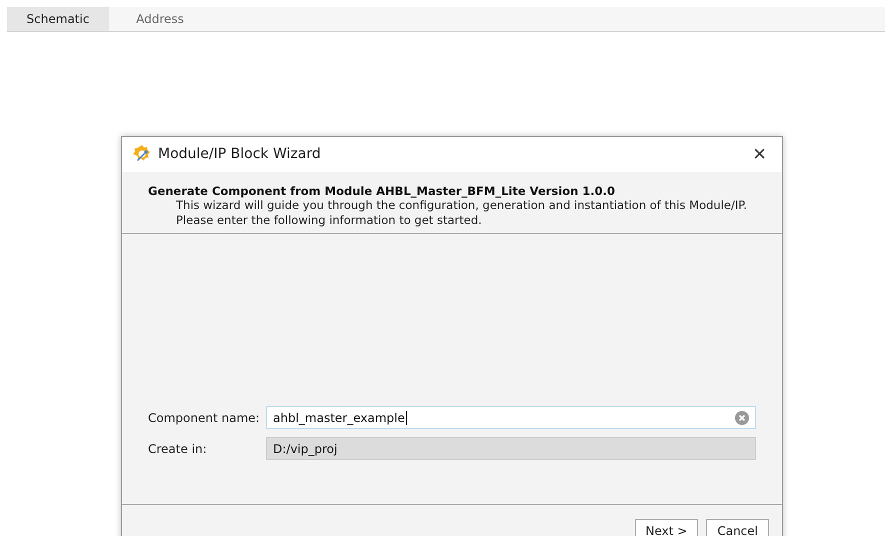  I want to click on wizard-heading: Generate Component from Module AHBL_Master_BFM_Lite Version 1.0.0, so click(382, 191).